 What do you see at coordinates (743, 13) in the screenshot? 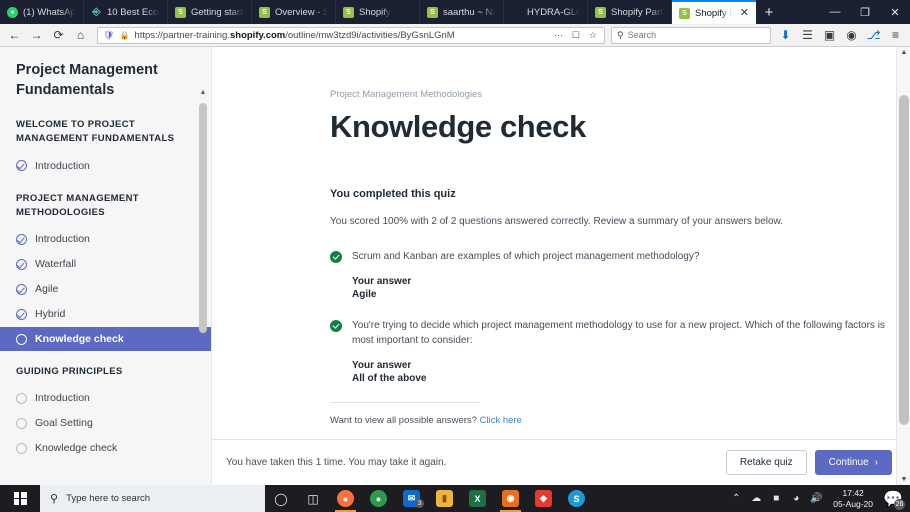
I see `close-tab-icon: ✕` at bounding box center [743, 13].